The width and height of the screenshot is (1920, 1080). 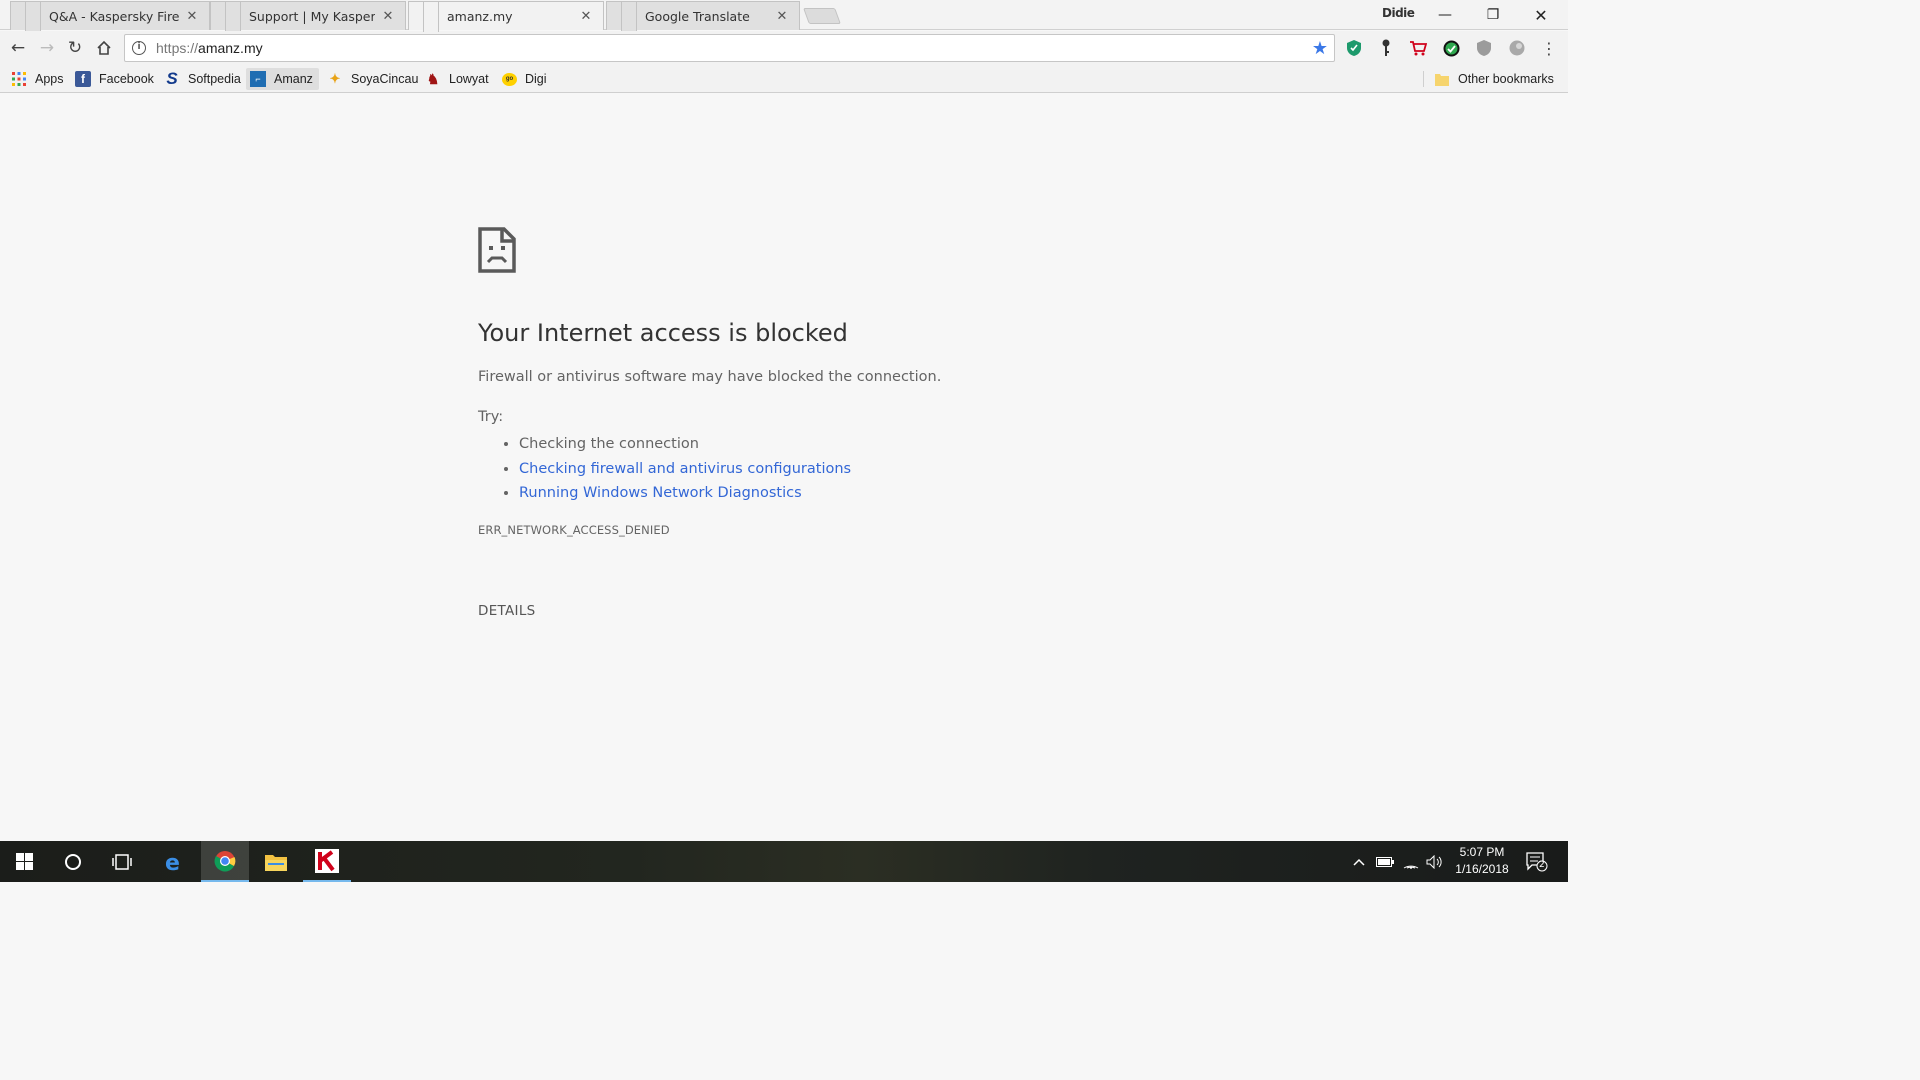 What do you see at coordinates (509, 79) in the screenshot?
I see `digi-icon: go` at bounding box center [509, 79].